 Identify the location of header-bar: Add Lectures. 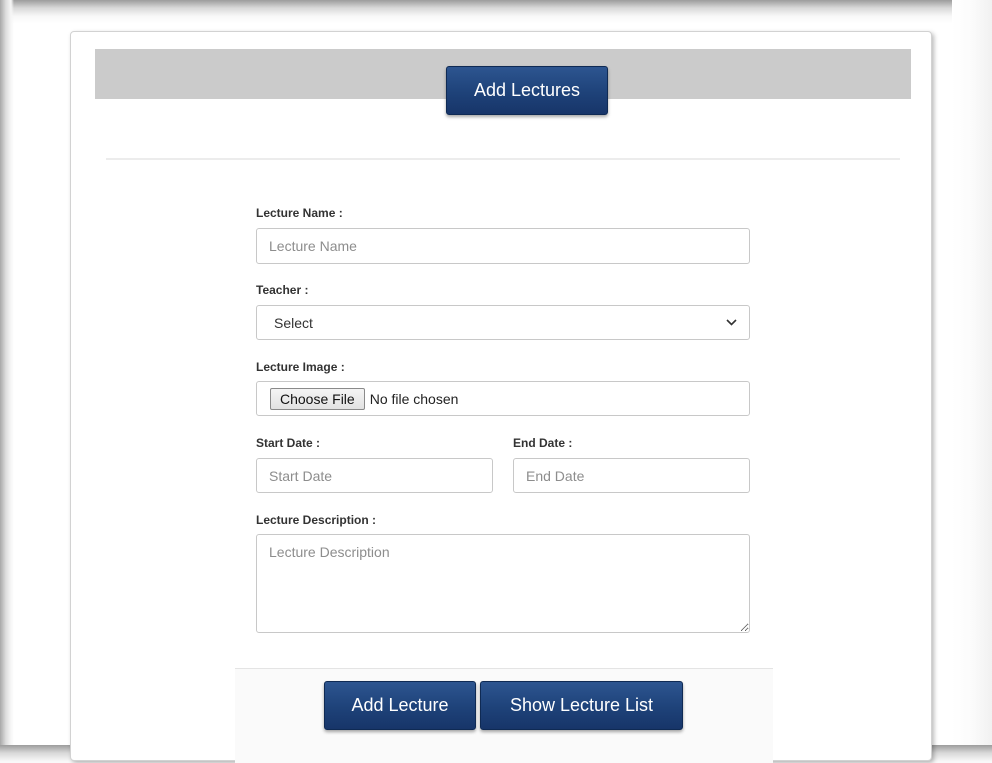
(503, 82).